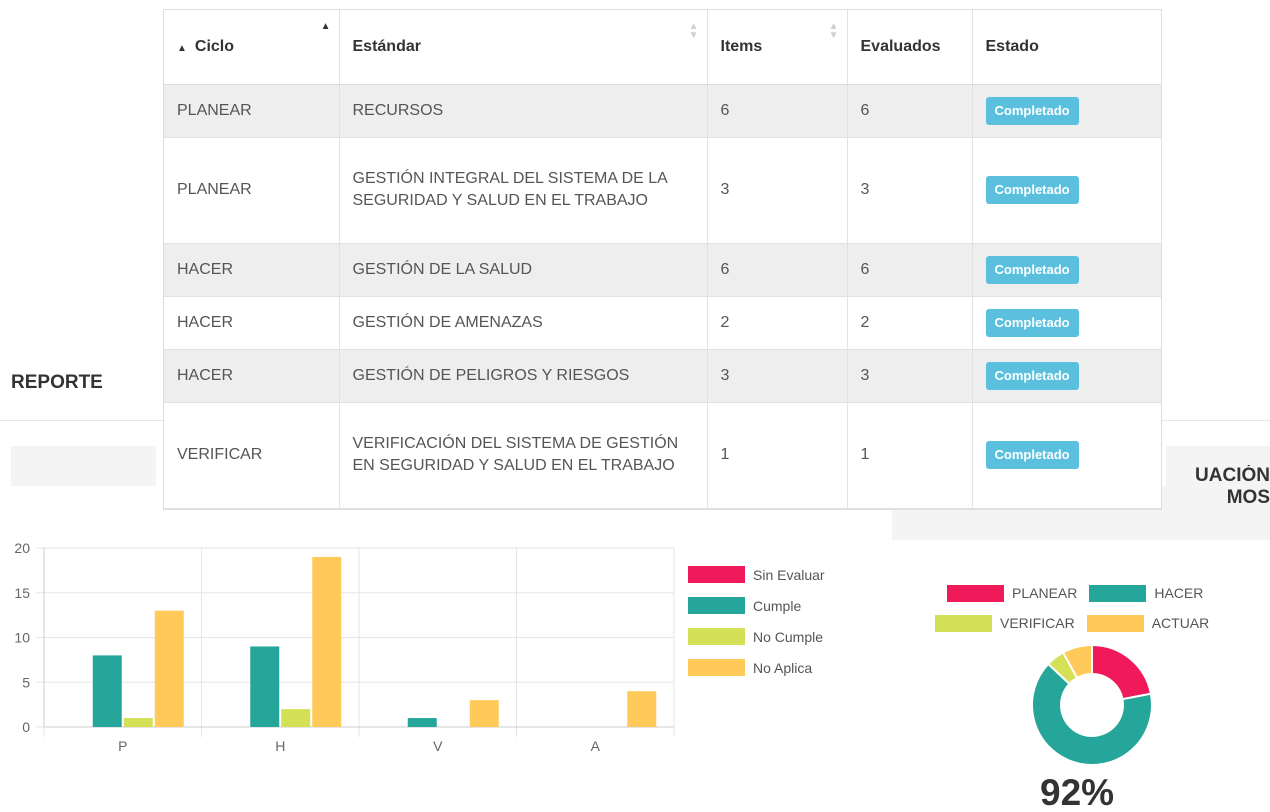 The width and height of the screenshot is (1270, 812). What do you see at coordinates (1005, 623) in the screenshot?
I see `legend-item: VERIFICAR` at bounding box center [1005, 623].